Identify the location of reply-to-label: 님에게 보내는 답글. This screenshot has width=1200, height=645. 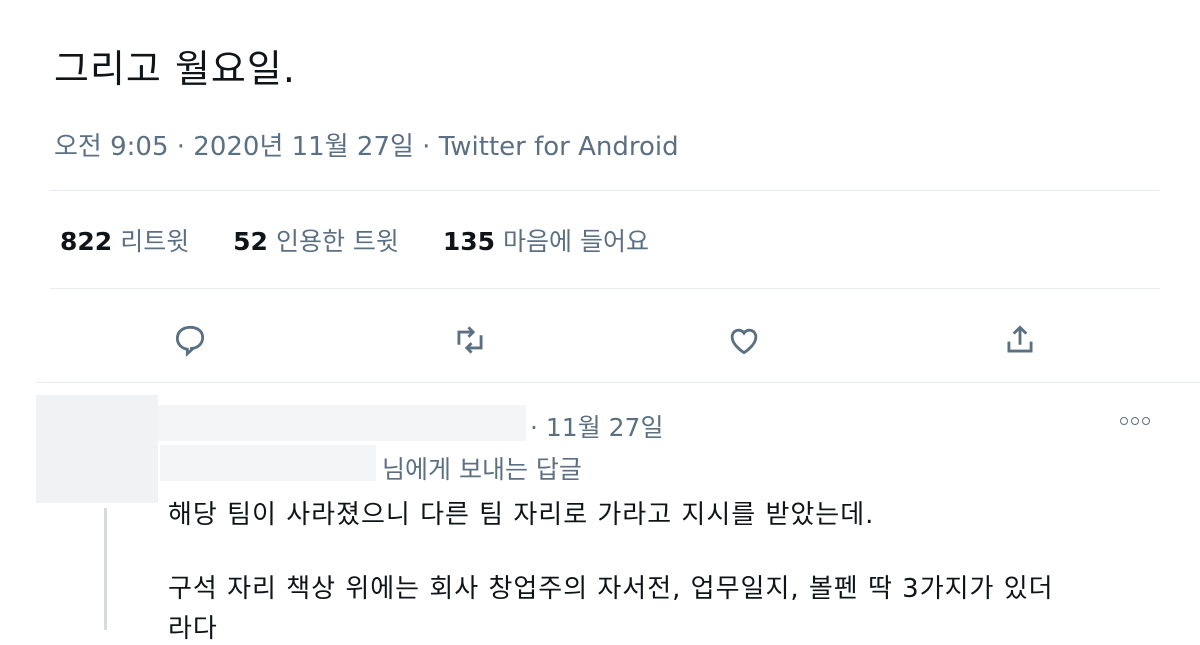
(482, 469).